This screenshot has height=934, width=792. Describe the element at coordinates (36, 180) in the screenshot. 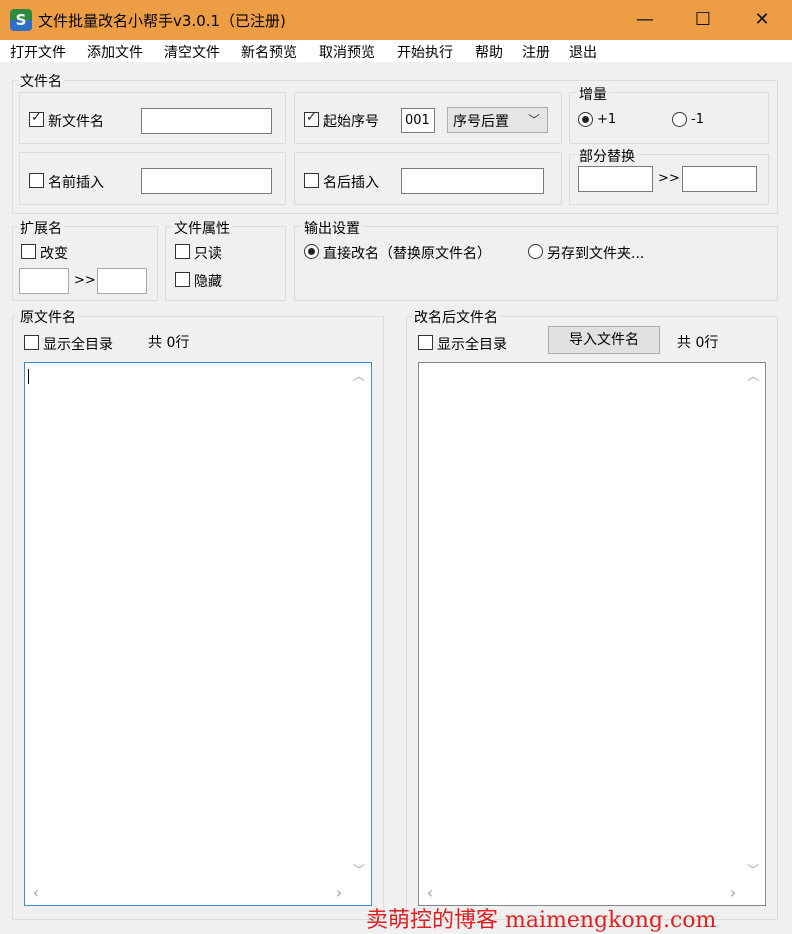

I see `prefix-checkbox` at that location.